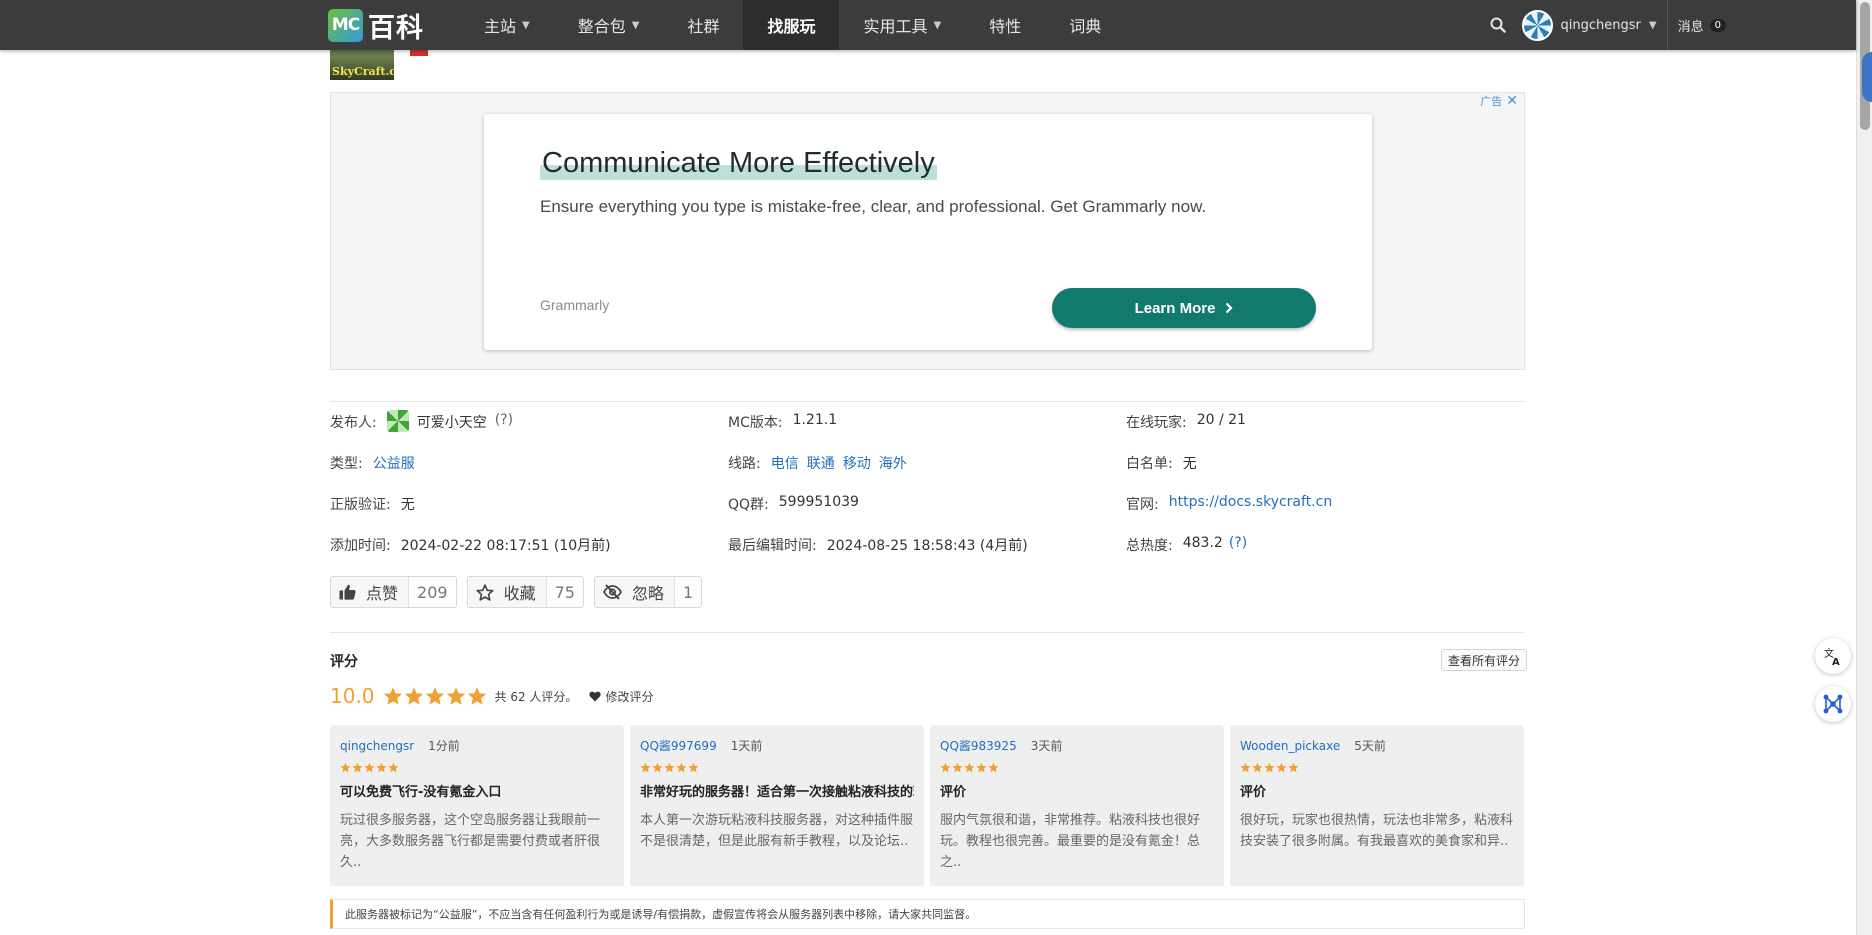  What do you see at coordinates (529, 473) in the screenshot?
I see `info-type: 类型: 公益服` at bounding box center [529, 473].